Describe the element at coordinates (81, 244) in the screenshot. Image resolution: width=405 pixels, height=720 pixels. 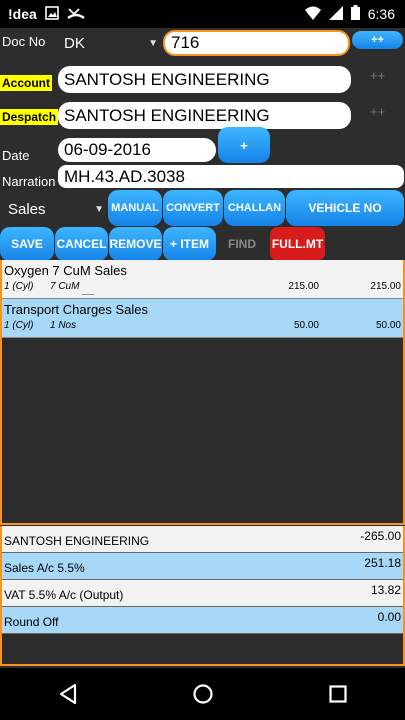
I see `cancel-button: CANCEL` at that location.